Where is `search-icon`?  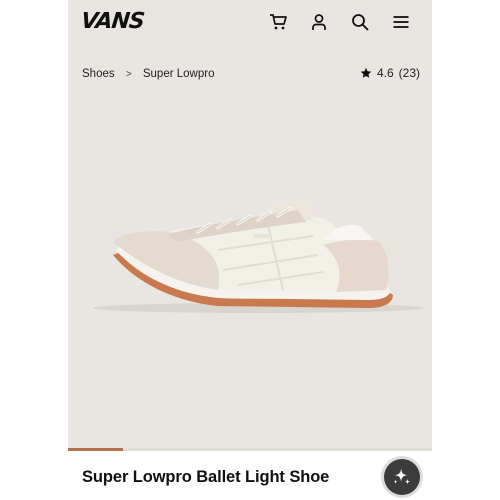 search-icon is located at coordinates (360, 22).